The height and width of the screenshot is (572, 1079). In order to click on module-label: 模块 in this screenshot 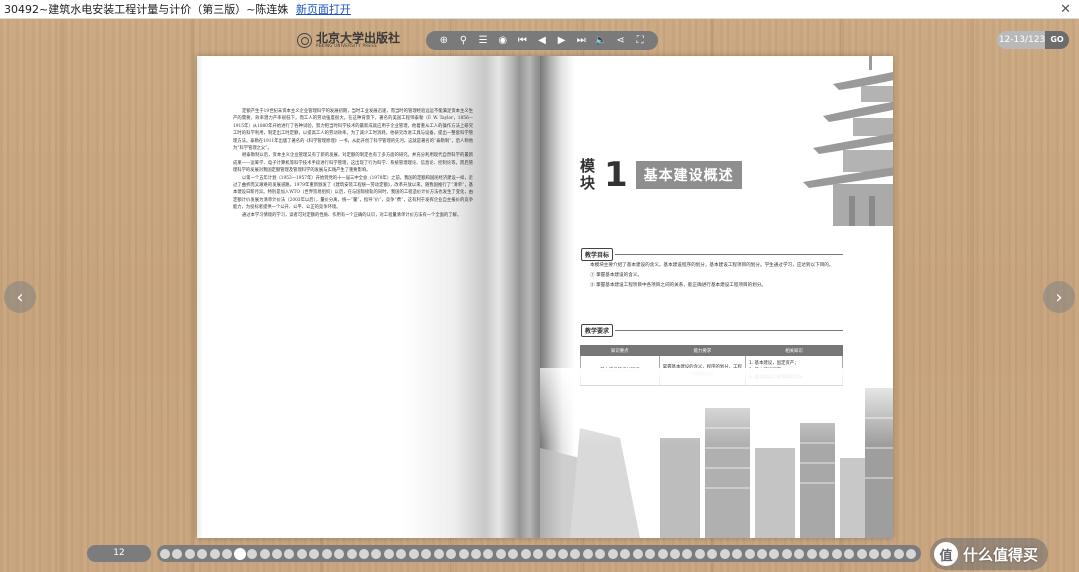, I will do `click(588, 174)`.